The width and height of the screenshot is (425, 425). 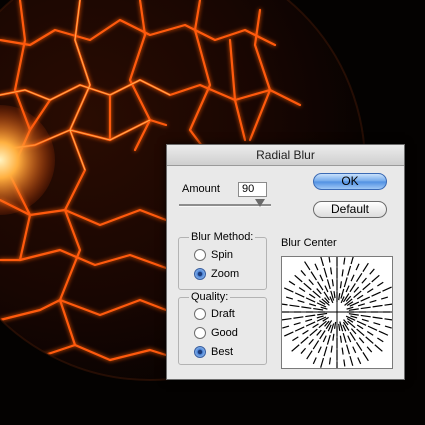 I want to click on draft-label: Draft, so click(x=223, y=314).